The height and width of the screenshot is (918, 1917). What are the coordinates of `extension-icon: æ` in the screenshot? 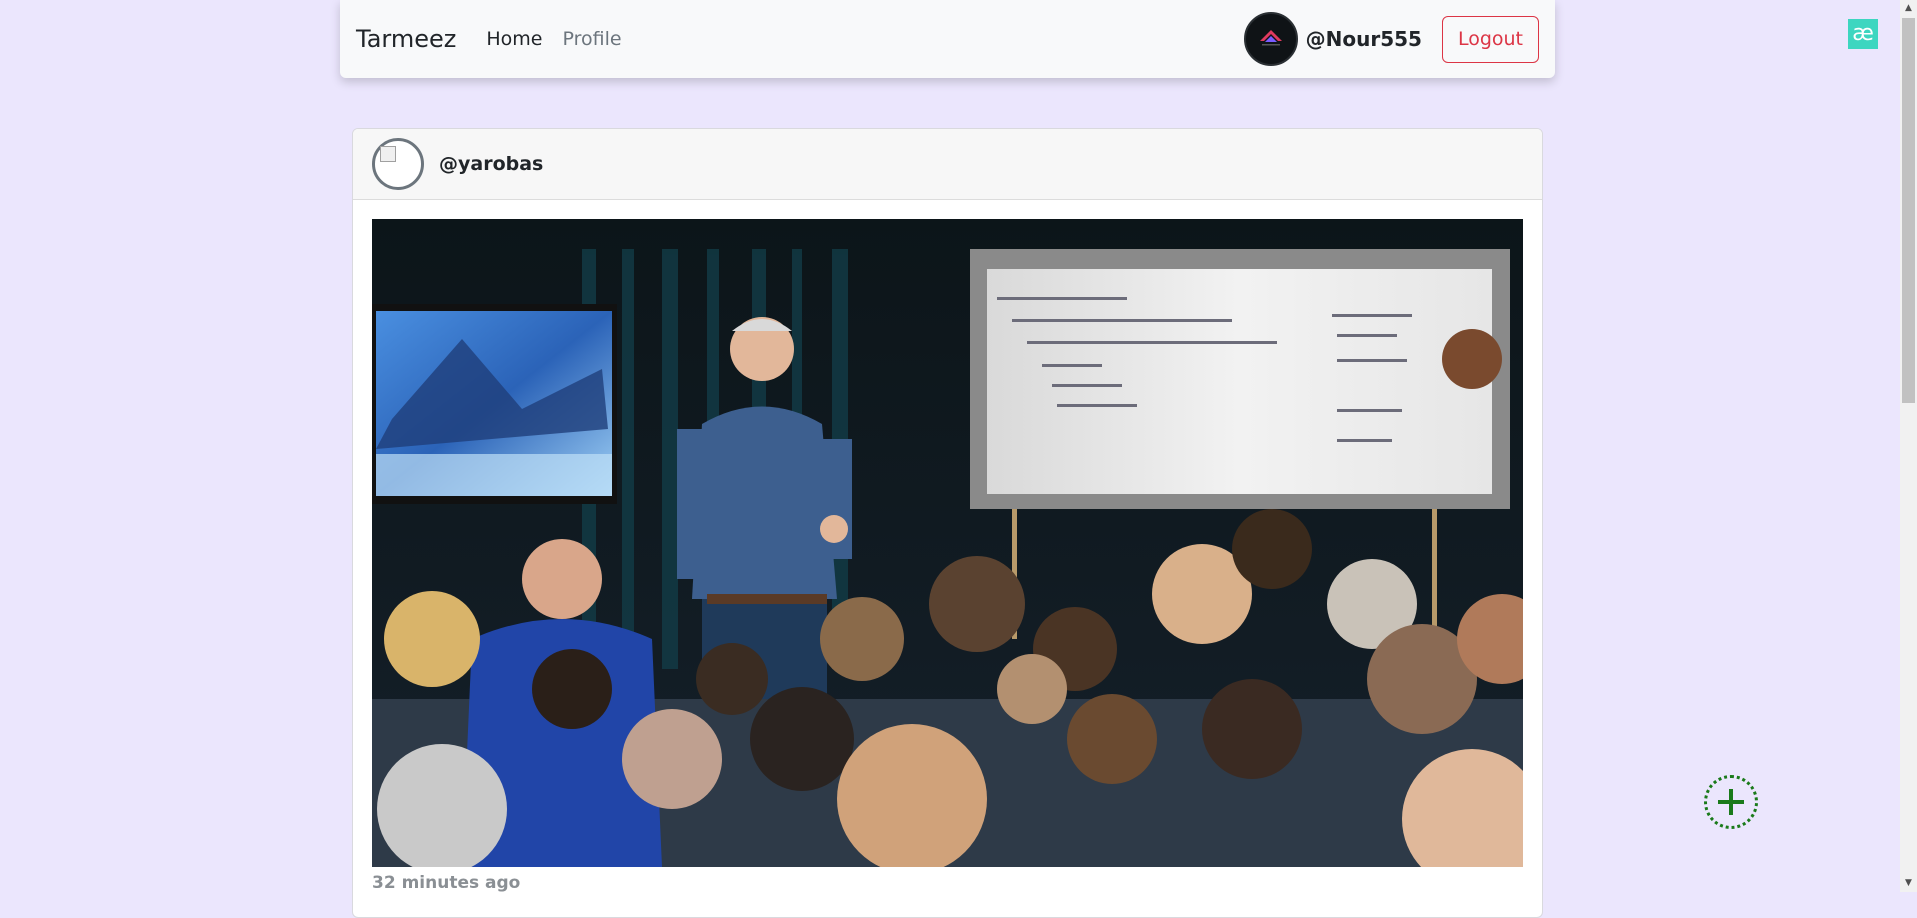 It's located at (1863, 34).